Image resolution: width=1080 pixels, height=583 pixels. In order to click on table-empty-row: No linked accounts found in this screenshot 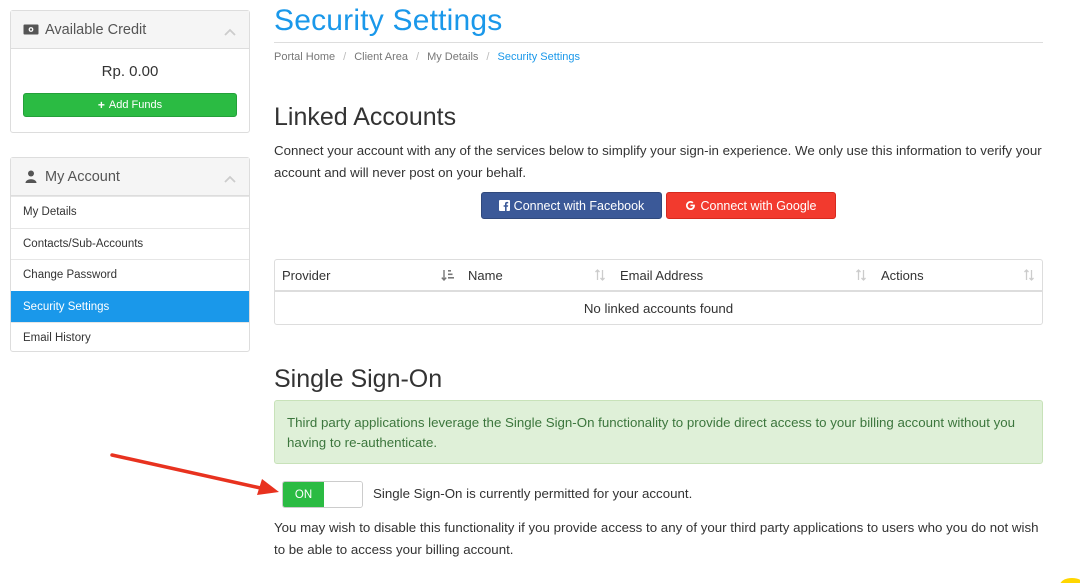, I will do `click(658, 308)`.